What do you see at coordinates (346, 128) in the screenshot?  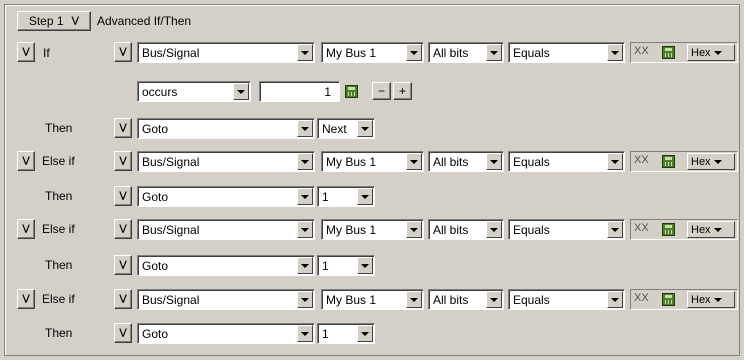 I see `then-target-select: Next` at bounding box center [346, 128].